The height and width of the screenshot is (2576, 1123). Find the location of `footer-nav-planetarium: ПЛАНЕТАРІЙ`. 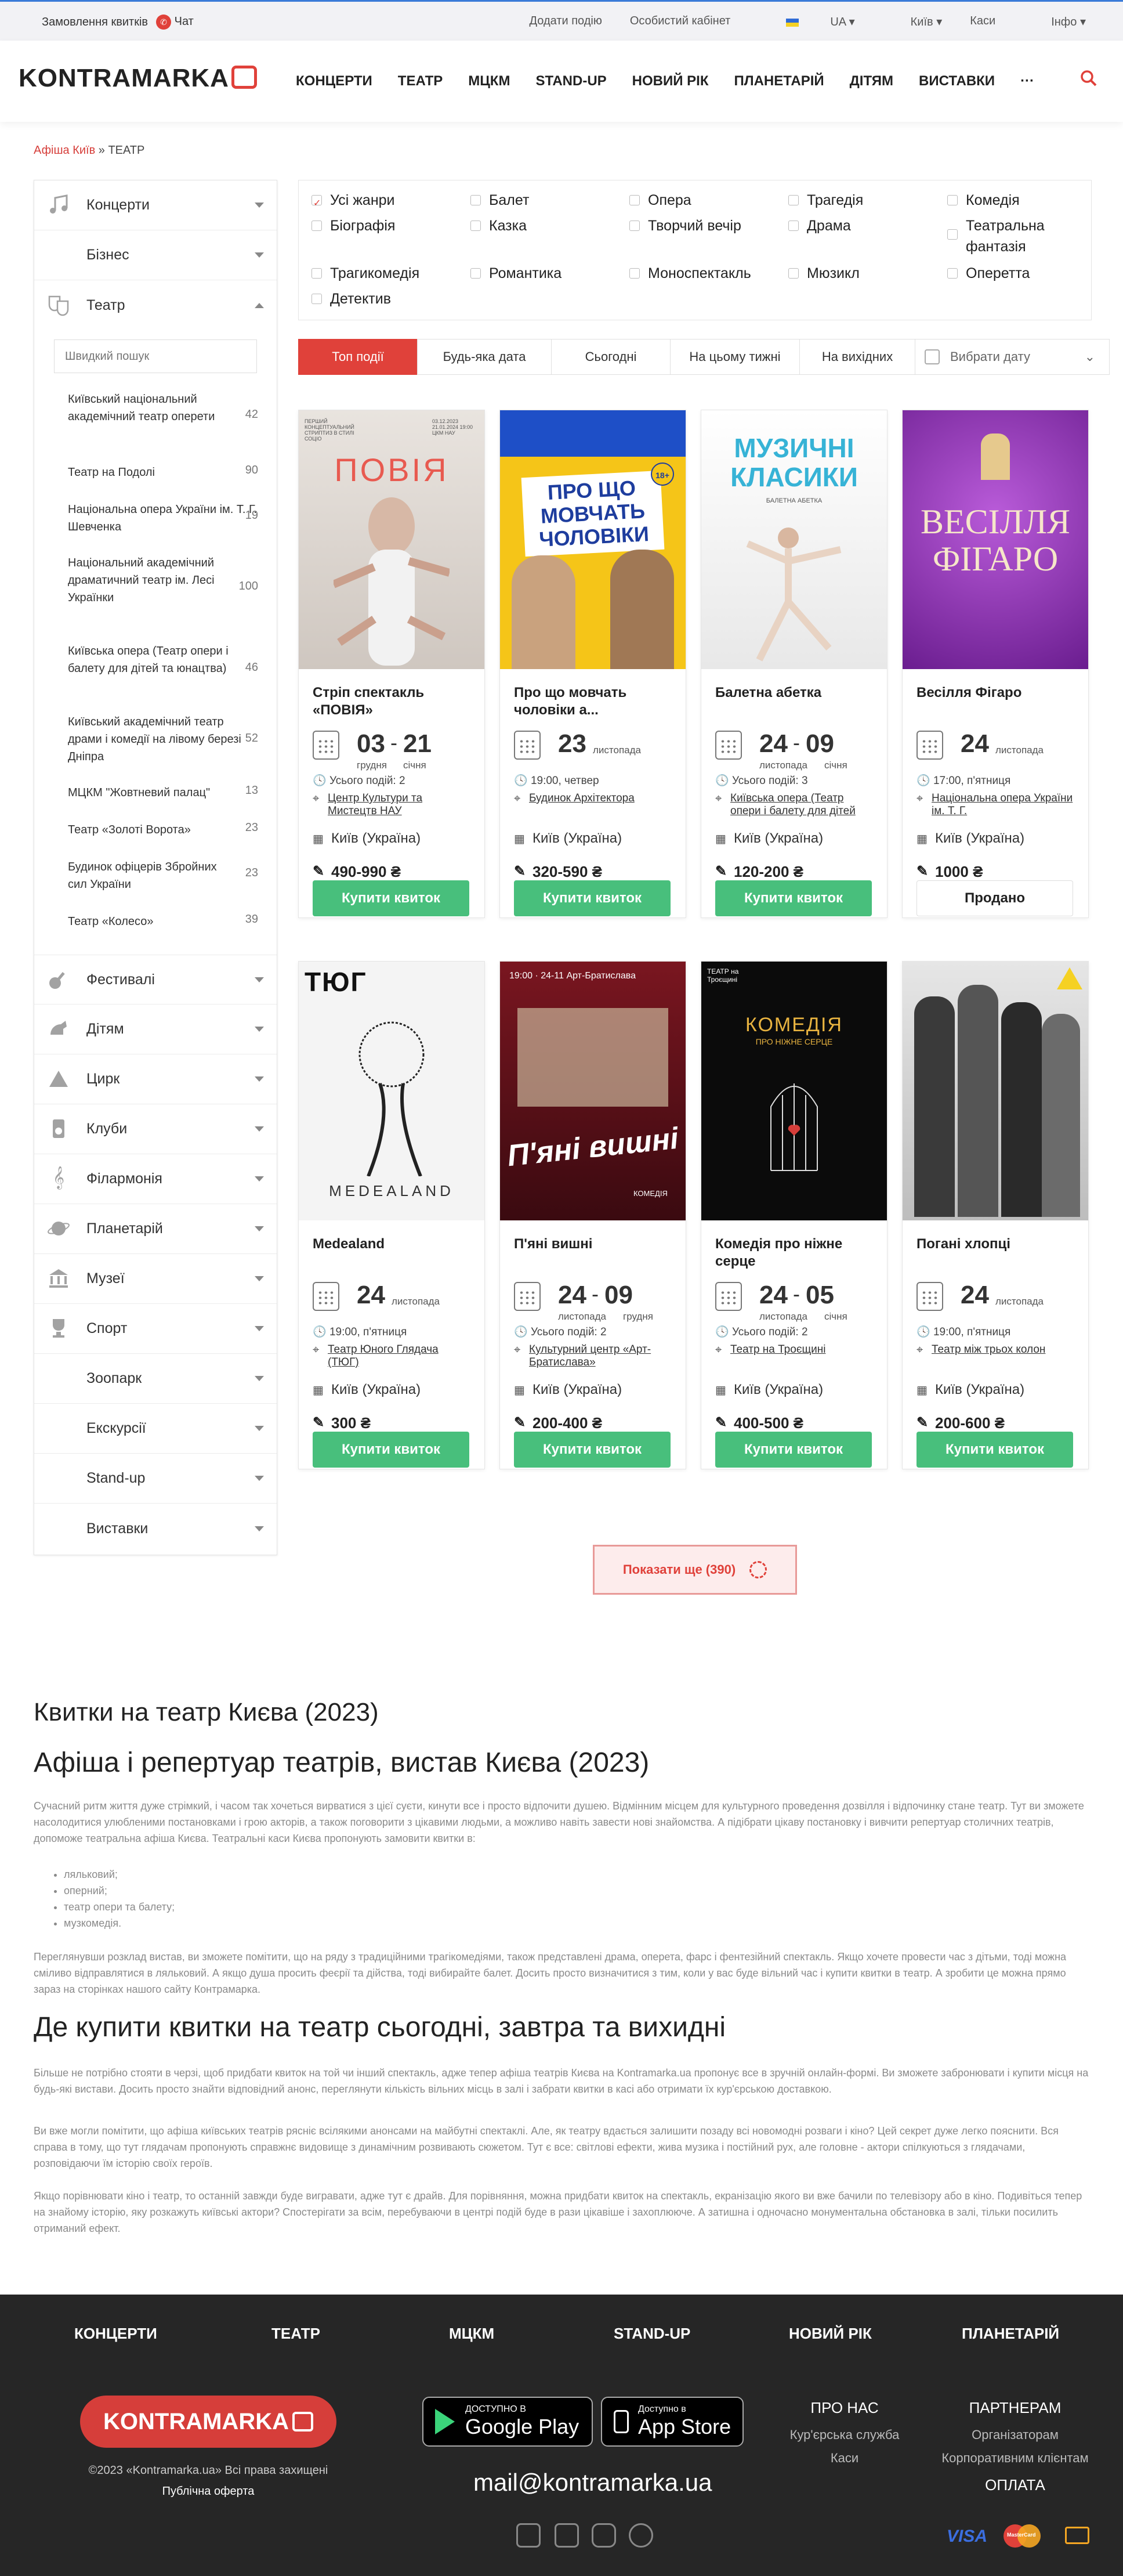

footer-nav-planetarium: ПЛАНЕТАРІЙ is located at coordinates (1010, 2334).